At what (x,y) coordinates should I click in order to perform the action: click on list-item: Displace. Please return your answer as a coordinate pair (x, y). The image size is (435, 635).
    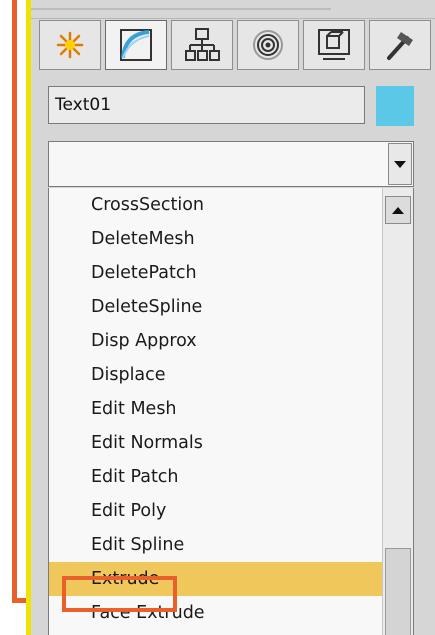
    Looking at the image, I should click on (217, 375).